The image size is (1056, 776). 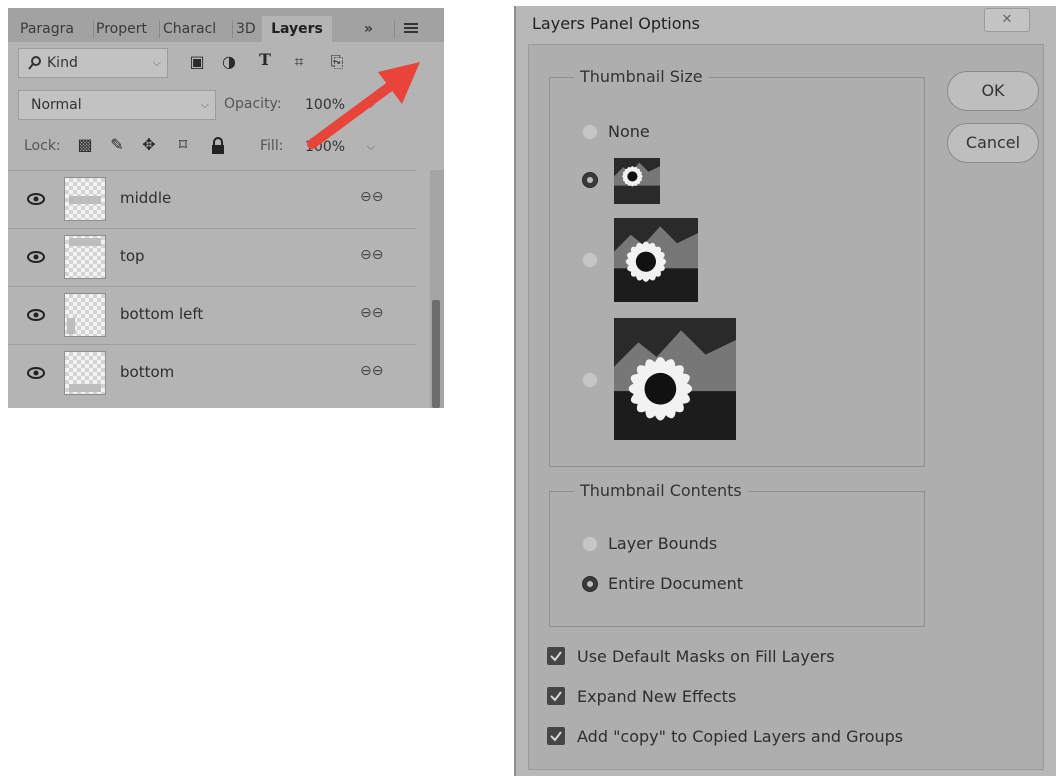 What do you see at coordinates (34, 63) in the screenshot?
I see `search-icon` at bounding box center [34, 63].